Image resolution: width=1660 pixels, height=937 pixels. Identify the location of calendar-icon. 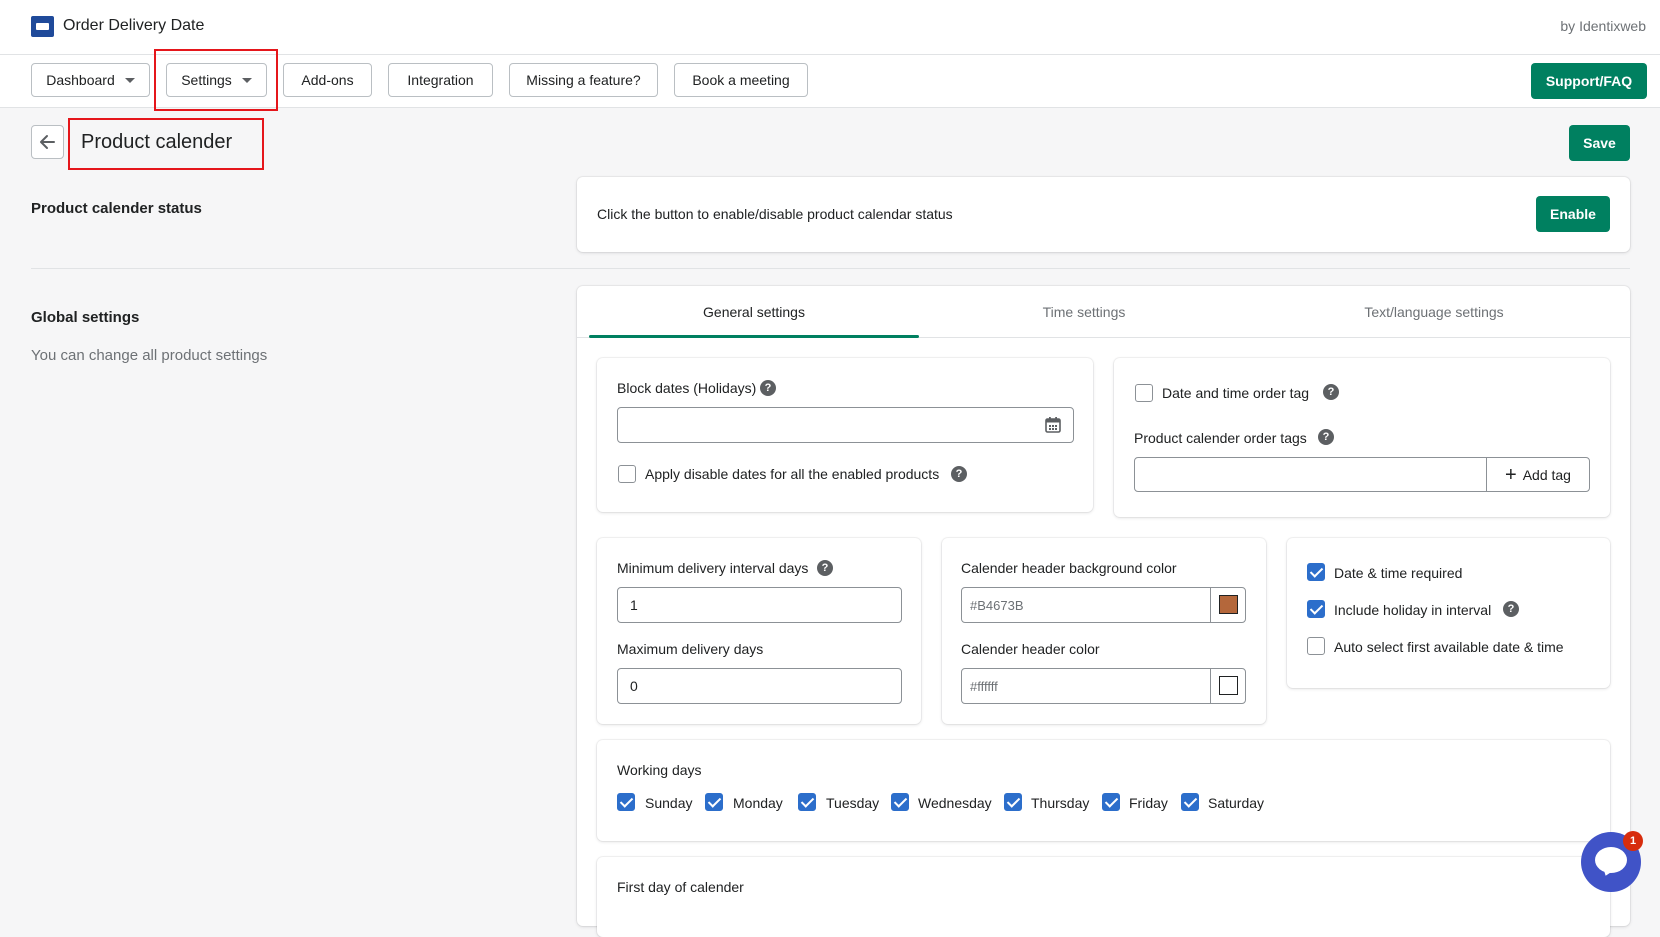
(1053, 425).